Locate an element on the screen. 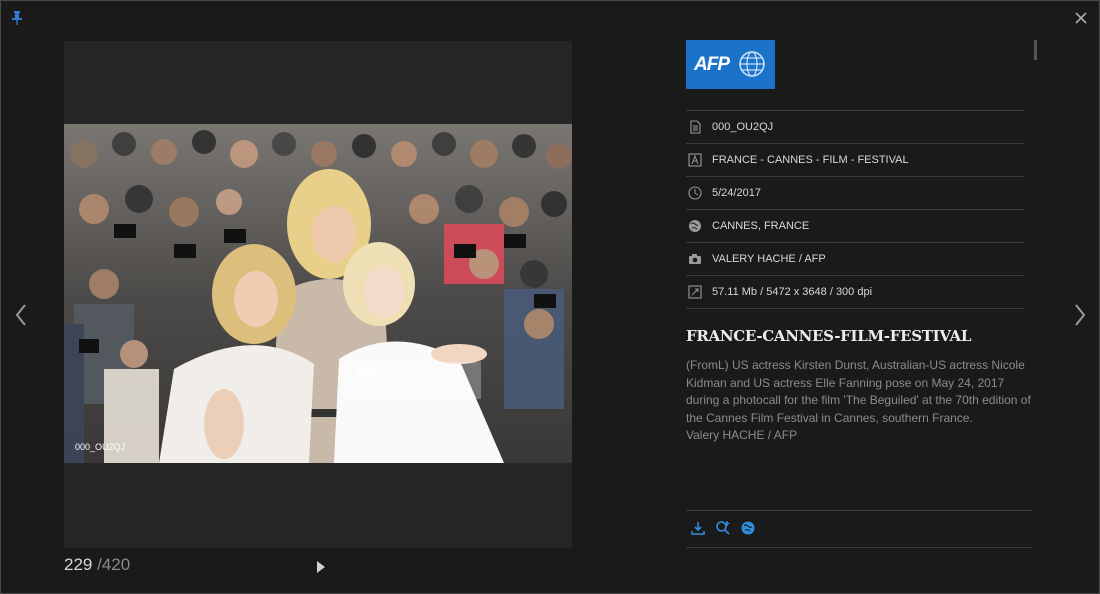 The width and height of the screenshot is (1100, 594). zoom-in-icon is located at coordinates (723, 528).